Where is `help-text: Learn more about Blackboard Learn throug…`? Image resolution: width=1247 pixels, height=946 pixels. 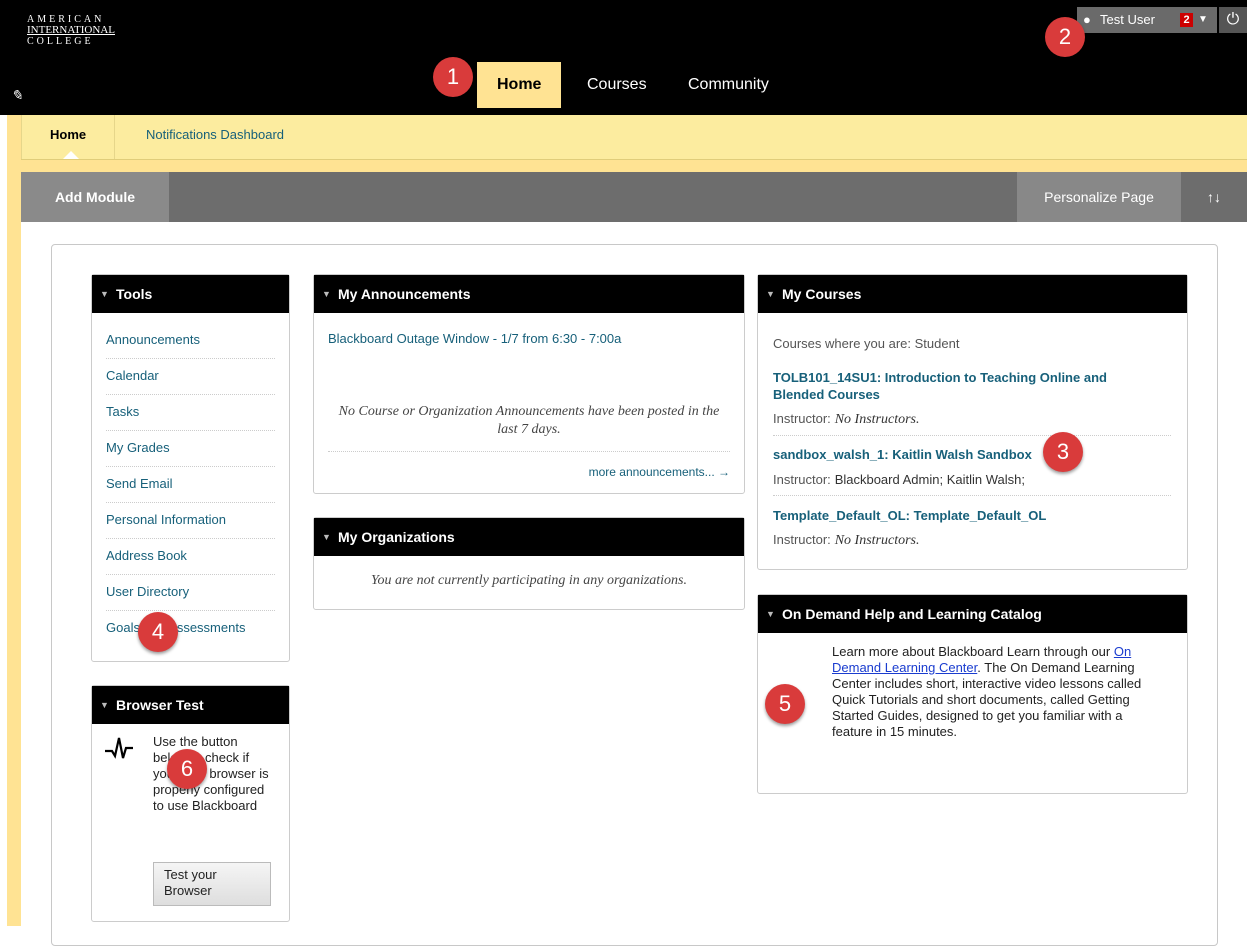 help-text: Learn more about Blackboard Learn throug… is located at coordinates (992, 692).